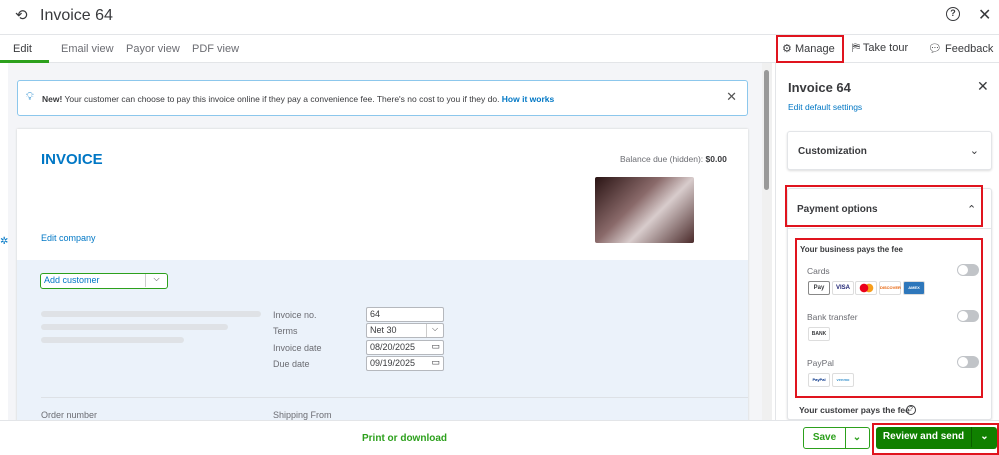 The width and height of the screenshot is (999, 455). I want to click on info-icon: ?, so click(911, 410).